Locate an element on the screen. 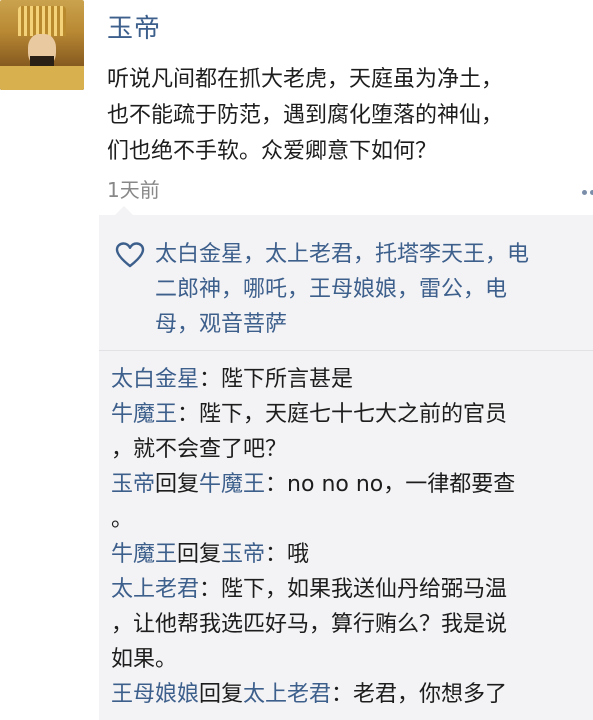 This screenshot has width=593, height=720. likes-names: 二郎神，哪吒，王母娘娘，雷公，电 is located at coordinates (331, 289).